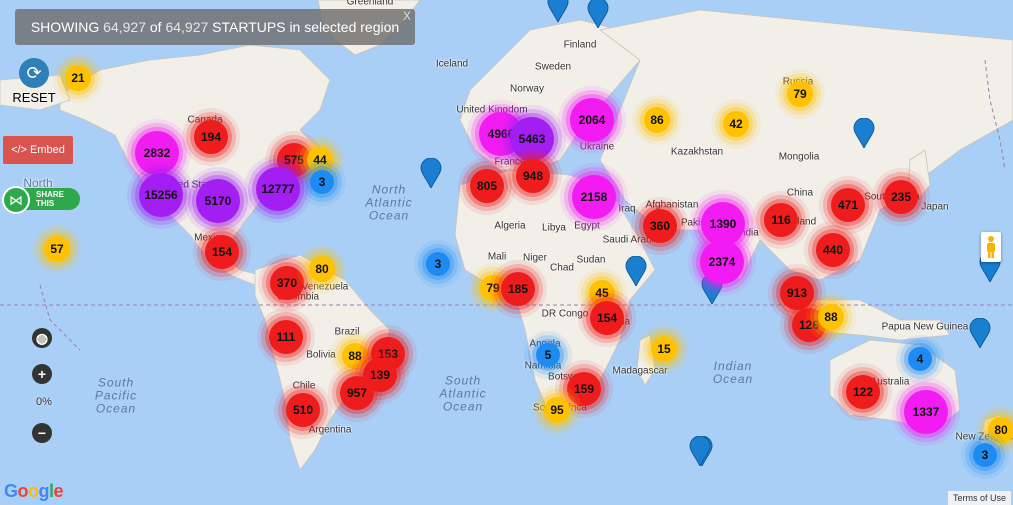  What do you see at coordinates (920, 359) in the screenshot?
I see `cluster-marker: 4` at bounding box center [920, 359].